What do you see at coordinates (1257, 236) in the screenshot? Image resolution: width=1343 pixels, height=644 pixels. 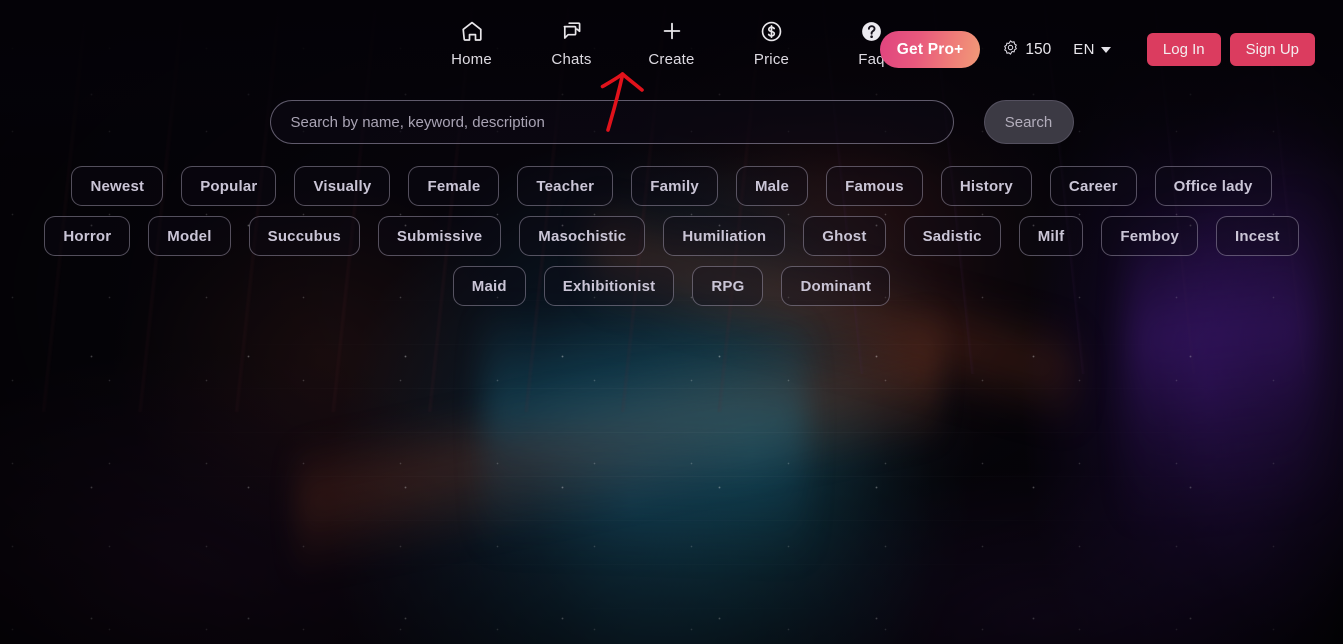 I see `tag-chip: Incest` at bounding box center [1257, 236].